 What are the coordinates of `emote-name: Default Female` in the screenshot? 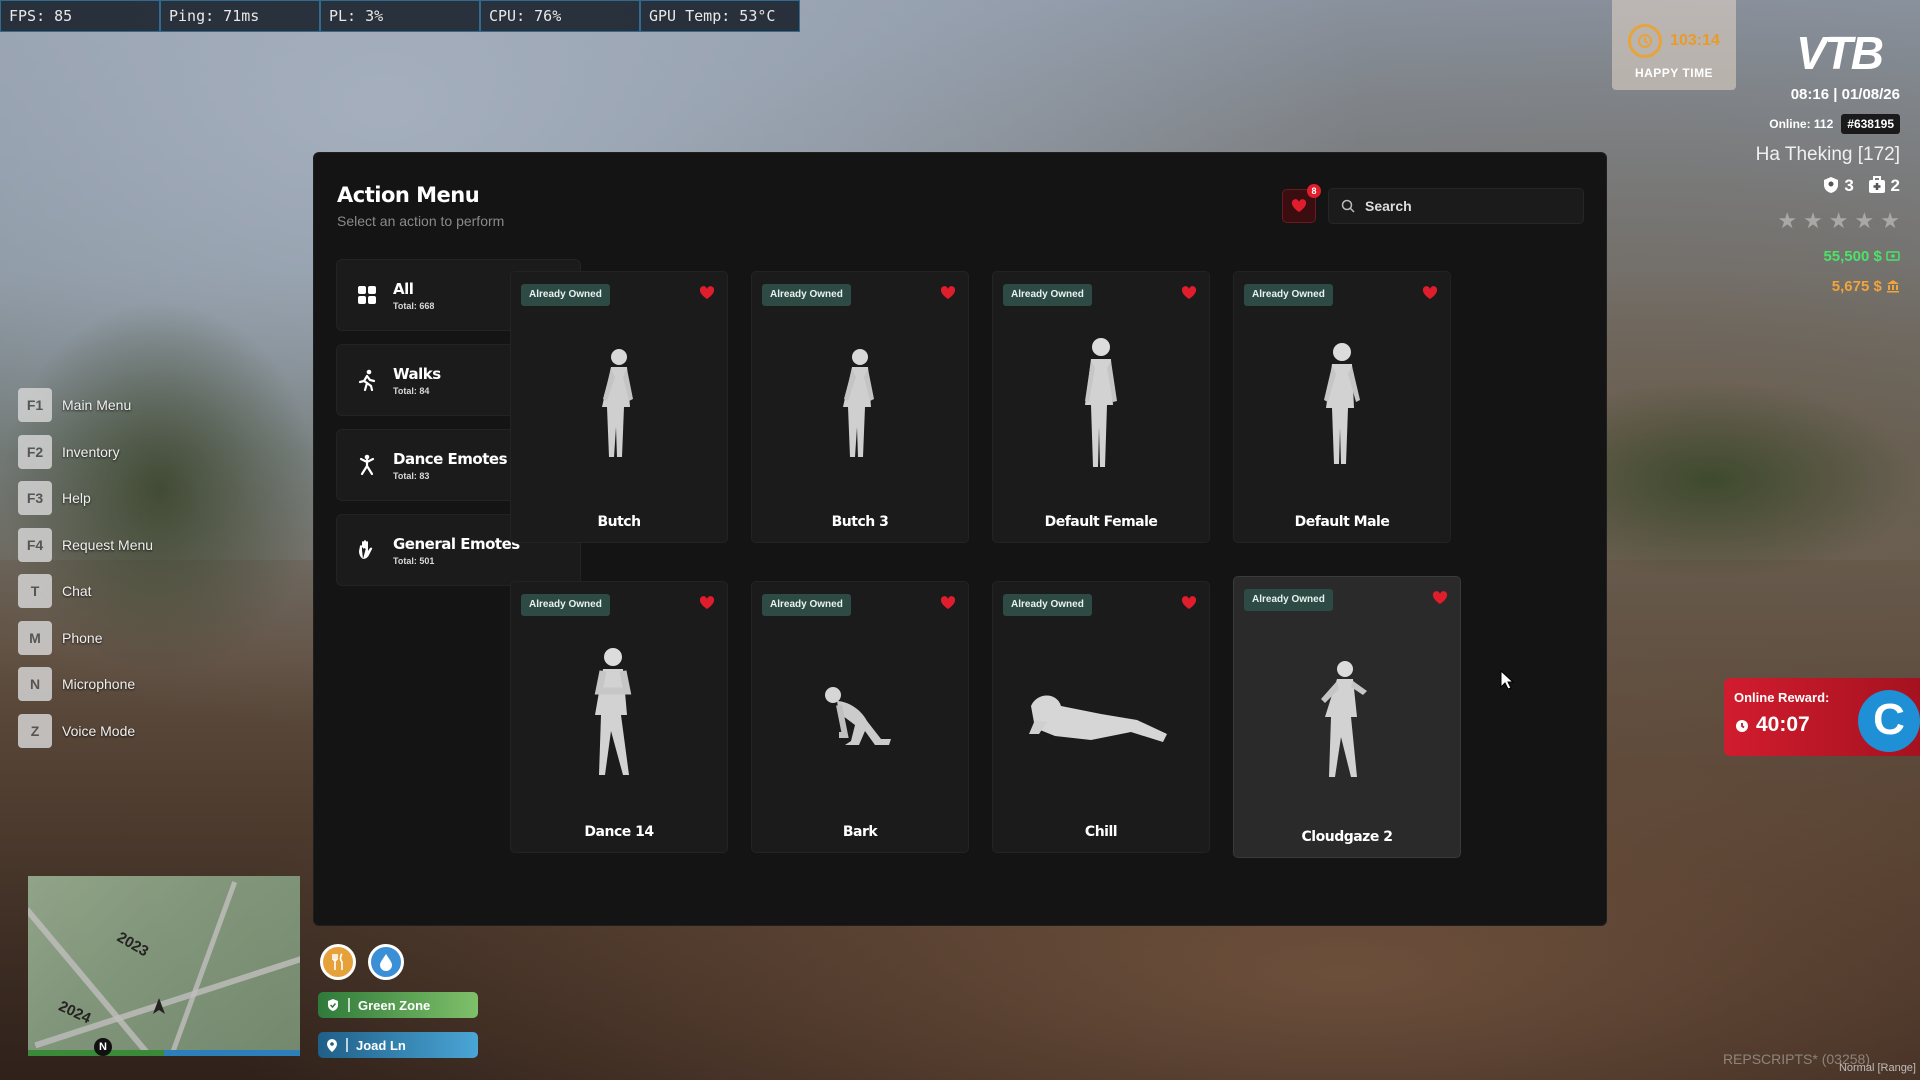 It's located at (1101, 522).